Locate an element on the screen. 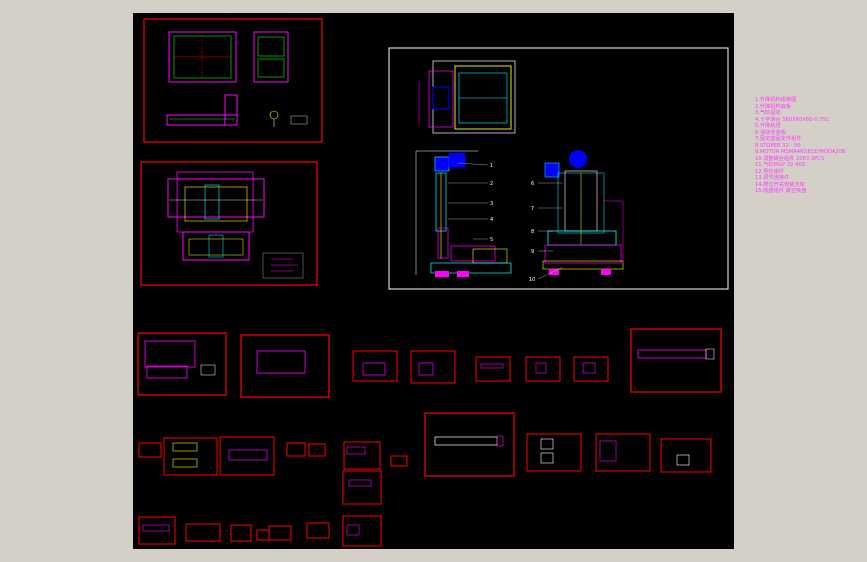 The image size is (867, 562). sheet-detail-row3 is located at coordinates (260, 531).